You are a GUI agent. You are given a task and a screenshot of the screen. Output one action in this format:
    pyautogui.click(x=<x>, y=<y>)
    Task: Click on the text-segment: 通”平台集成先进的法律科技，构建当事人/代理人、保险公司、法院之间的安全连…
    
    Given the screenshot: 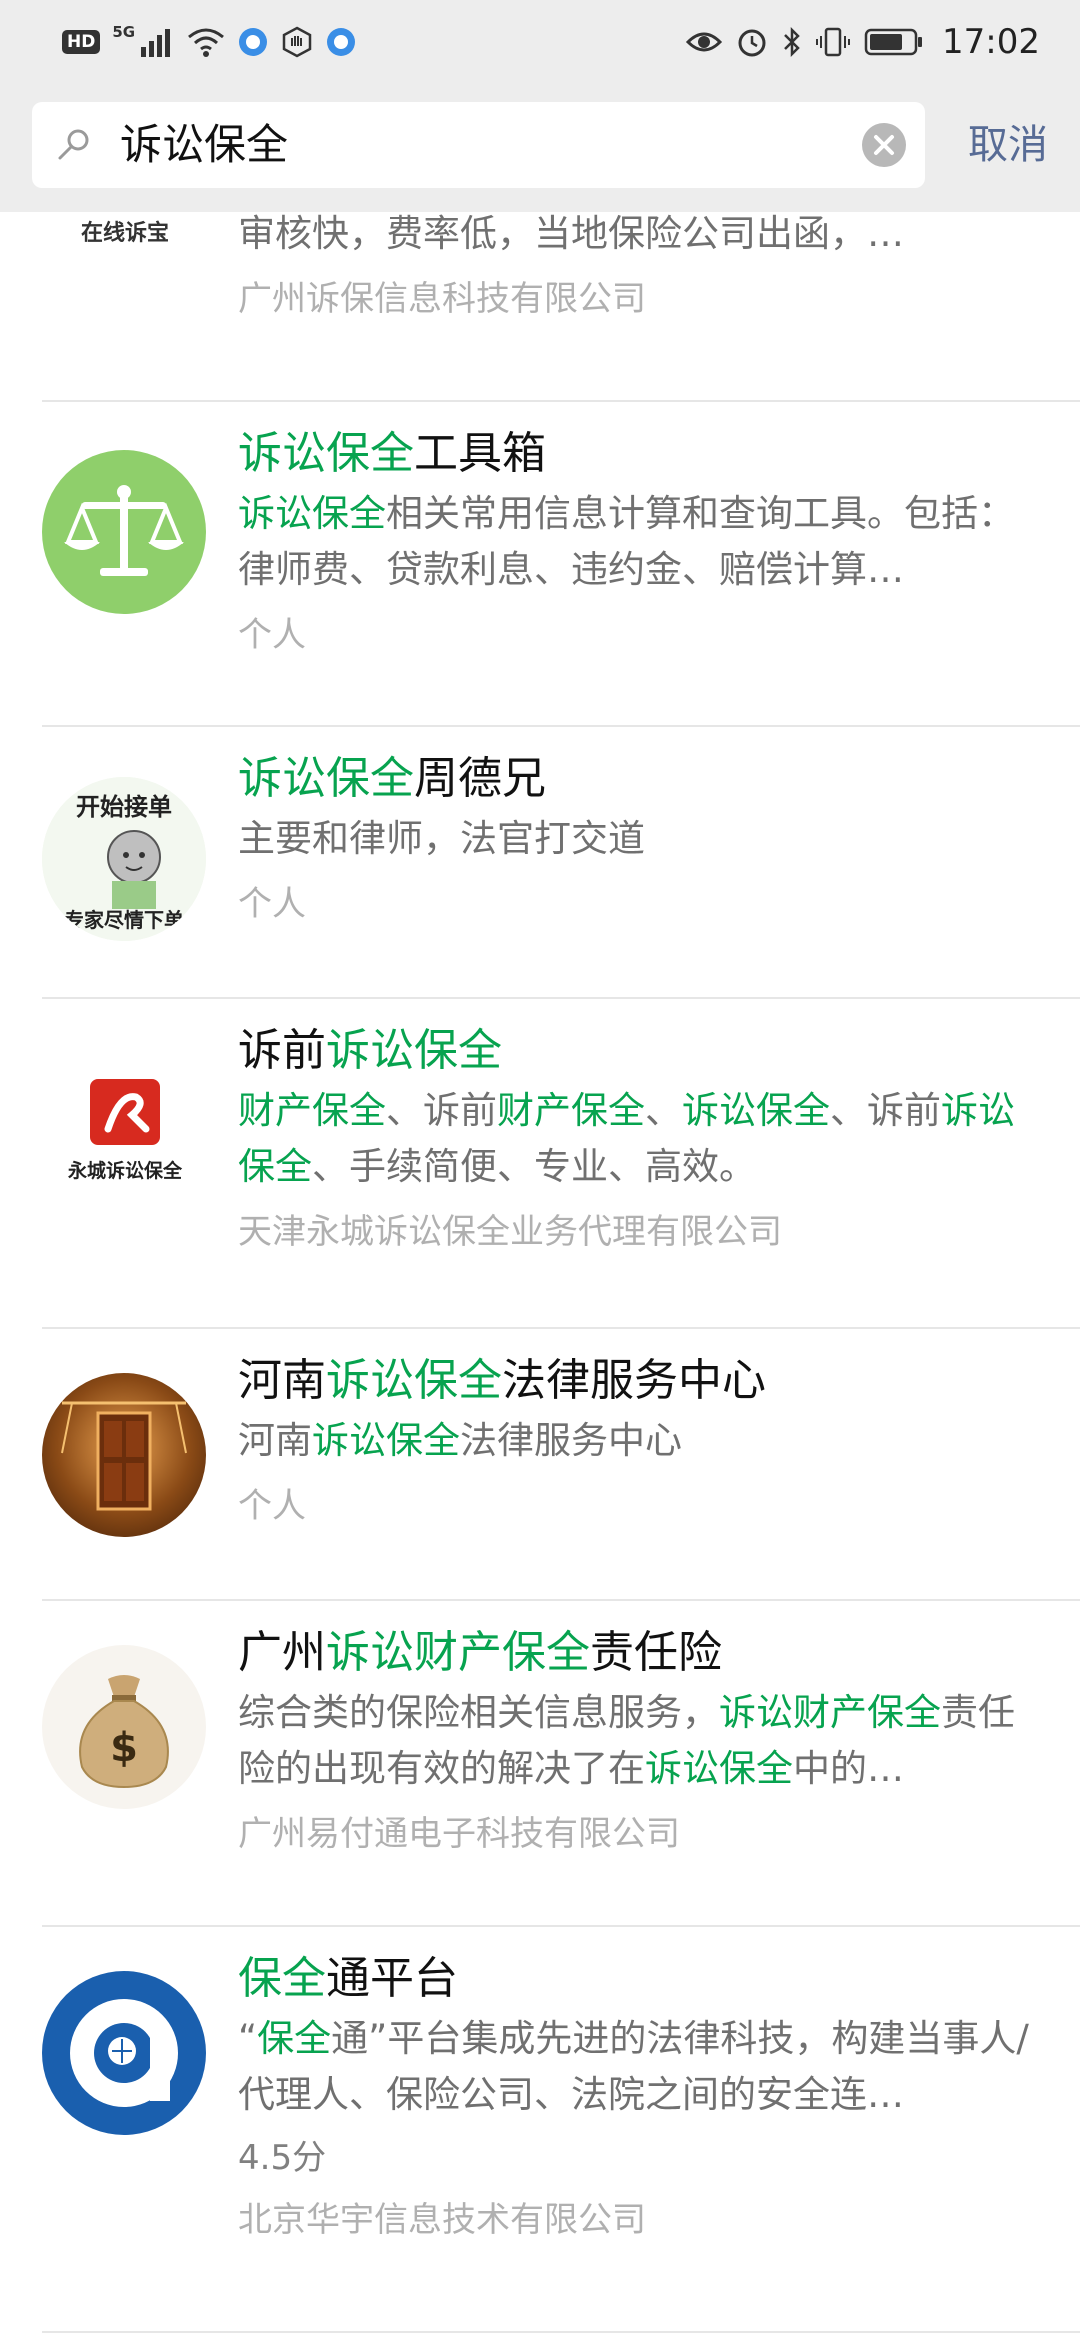 What is the action you would take?
    pyautogui.click(x=633, y=2066)
    